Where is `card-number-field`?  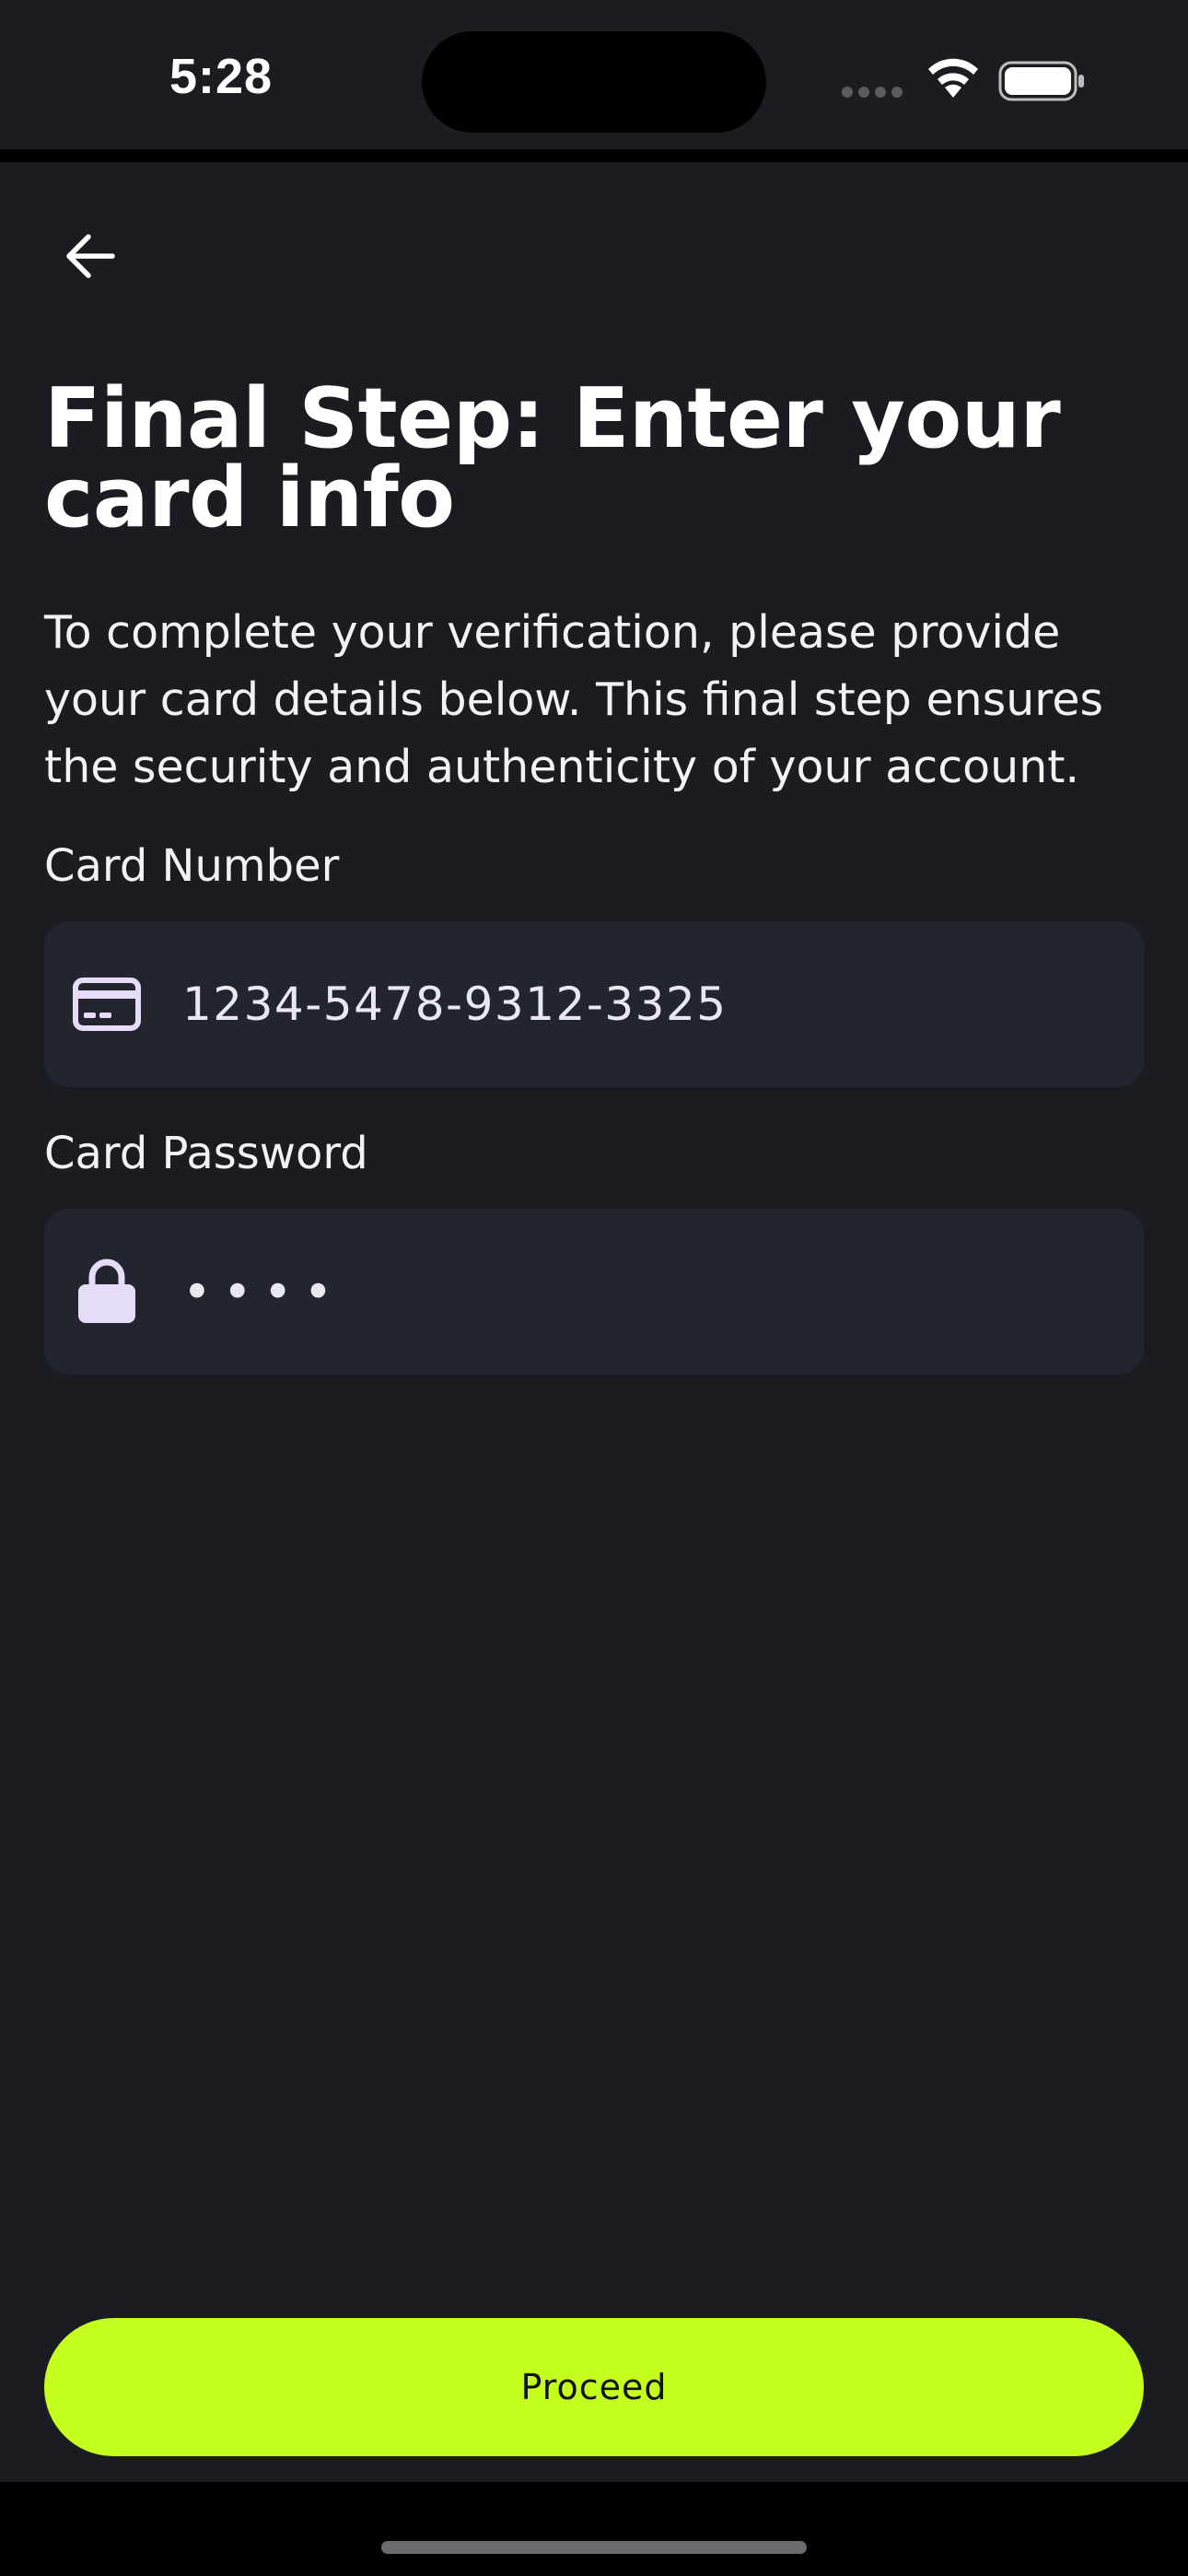
card-number-field is located at coordinates (594, 1004).